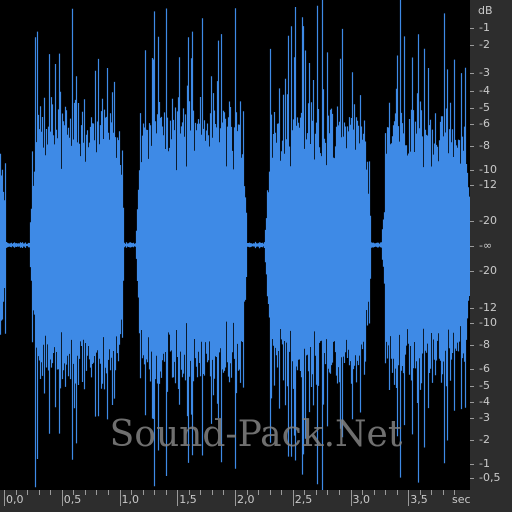  Describe the element at coordinates (461, 499) in the screenshot. I see `time-unit-label: sec` at that location.